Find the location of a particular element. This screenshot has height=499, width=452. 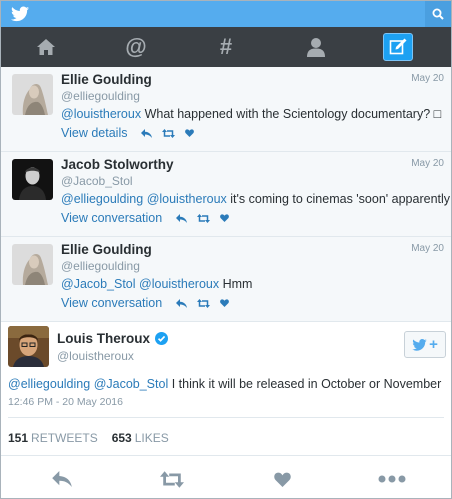

retweets-count: 151 is located at coordinates (18, 438).